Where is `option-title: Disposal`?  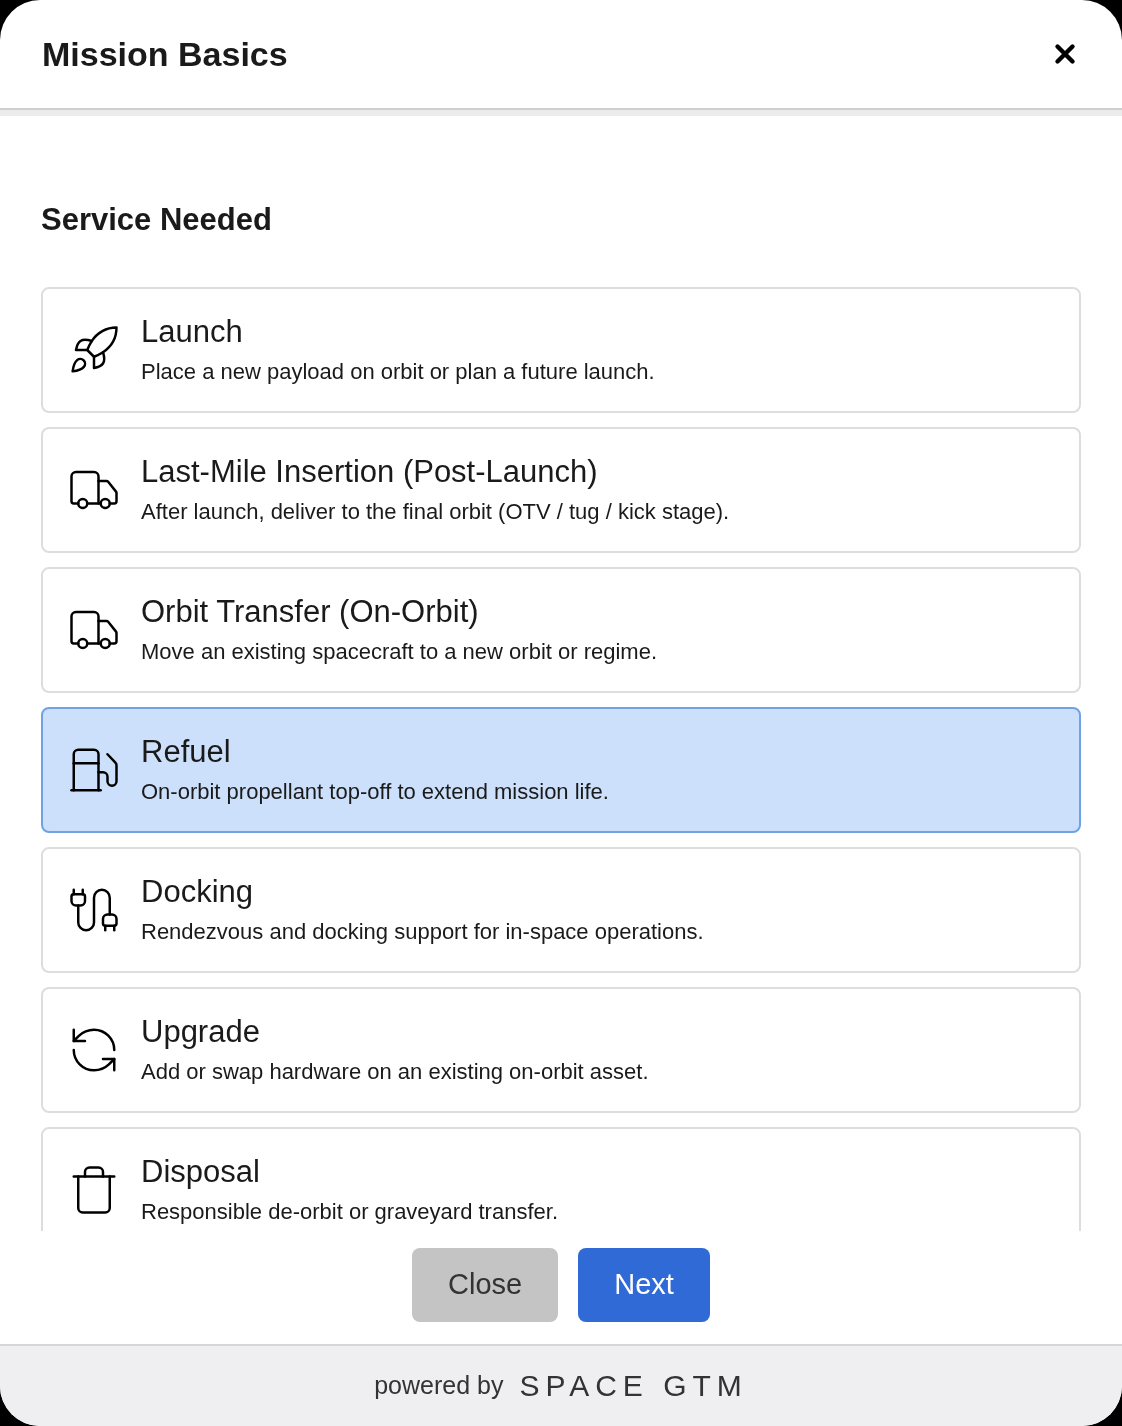
option-title: Disposal is located at coordinates (201, 1172).